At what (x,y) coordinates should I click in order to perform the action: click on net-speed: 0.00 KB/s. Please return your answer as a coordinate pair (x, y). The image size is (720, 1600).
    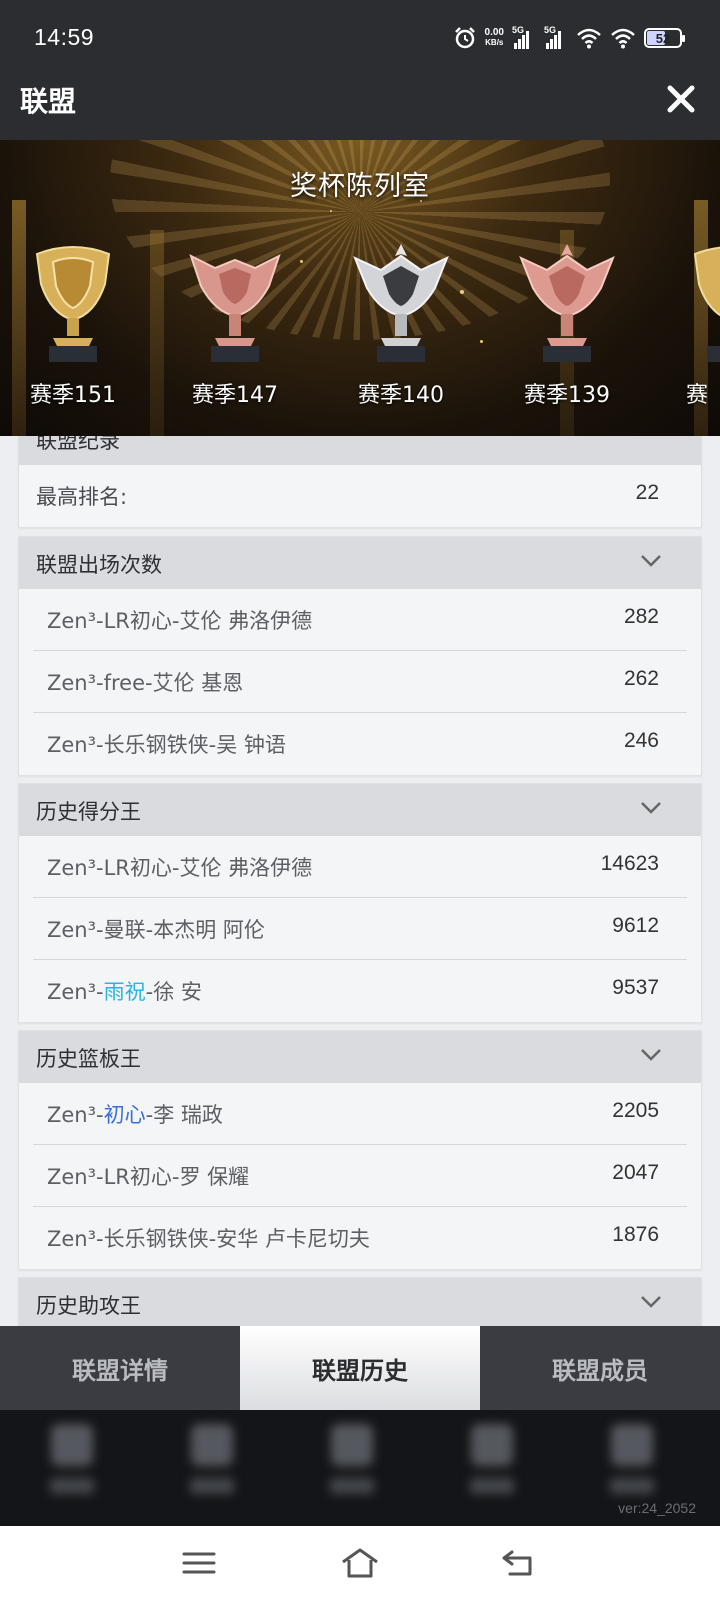
    Looking at the image, I should click on (494, 37).